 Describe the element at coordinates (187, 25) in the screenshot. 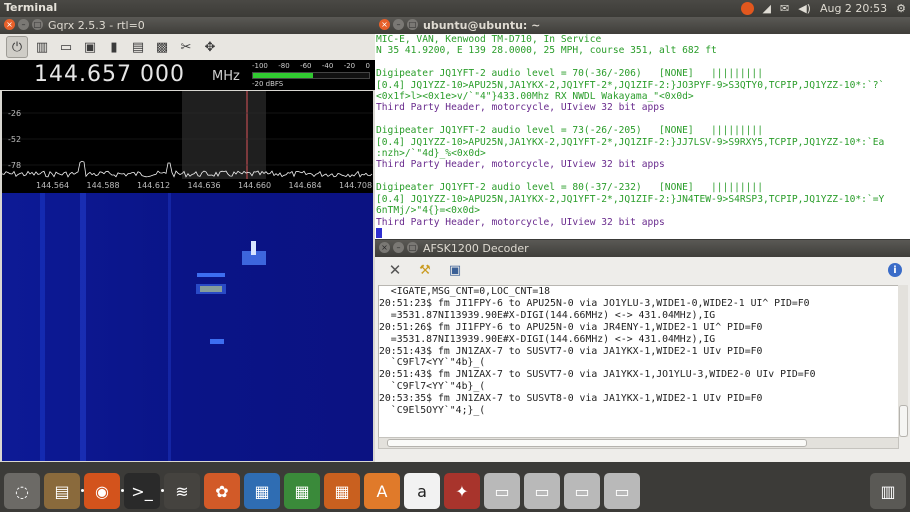

I see `gqrx-titlebar: × – □ Gqrx 2.5.3 - rtl=0` at that location.